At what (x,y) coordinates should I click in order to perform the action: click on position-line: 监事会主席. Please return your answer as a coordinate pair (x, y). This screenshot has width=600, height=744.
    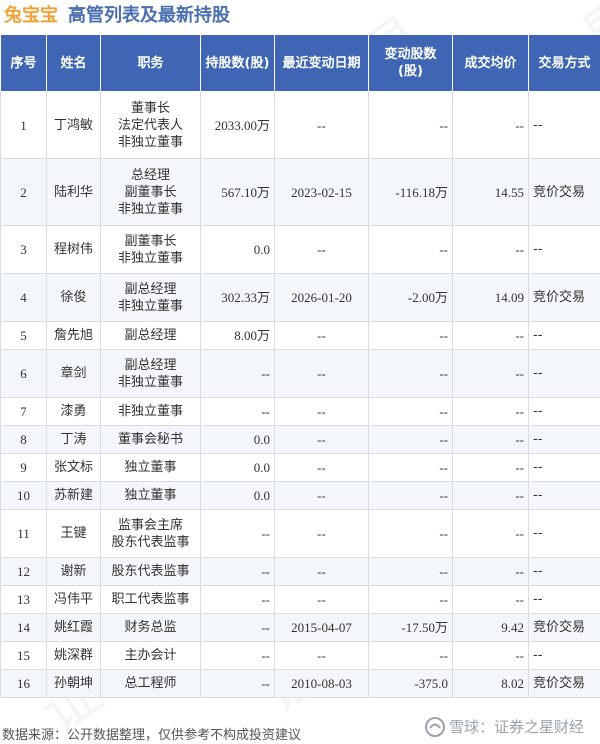
    Looking at the image, I should click on (150, 525).